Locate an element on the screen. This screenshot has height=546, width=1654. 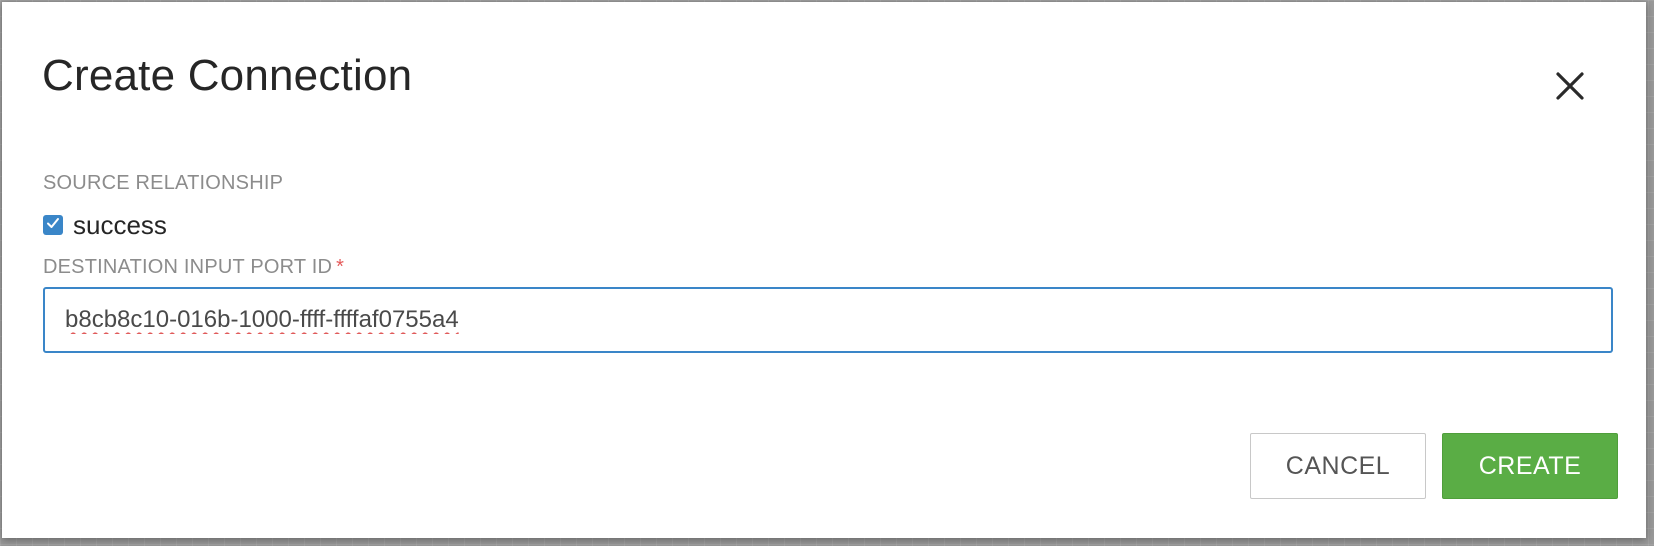
source-relationship-label: SOURCE RELATIONSHIP is located at coordinates (163, 183).